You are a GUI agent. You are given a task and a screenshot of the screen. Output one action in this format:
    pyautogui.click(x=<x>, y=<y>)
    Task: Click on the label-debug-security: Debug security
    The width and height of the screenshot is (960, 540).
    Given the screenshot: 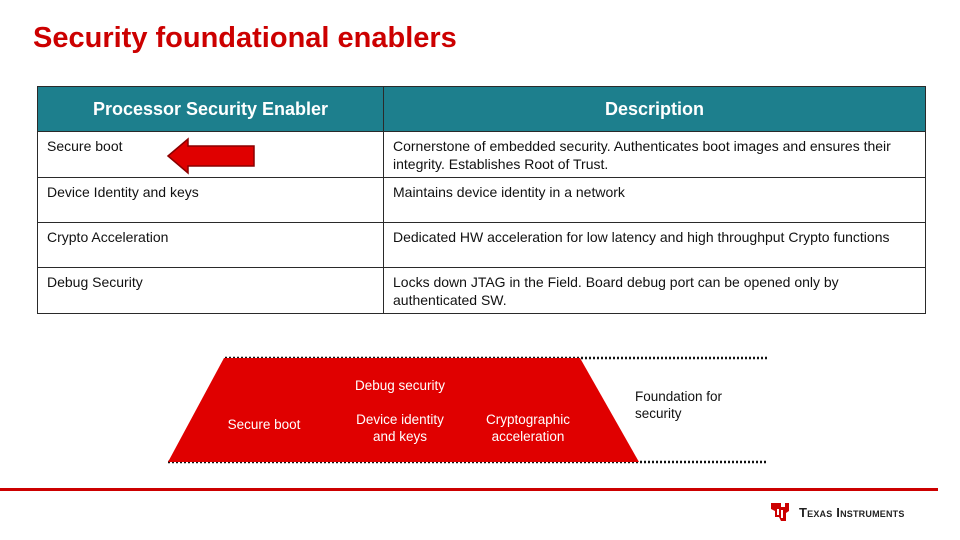 What is the action you would take?
    pyautogui.click(x=400, y=385)
    